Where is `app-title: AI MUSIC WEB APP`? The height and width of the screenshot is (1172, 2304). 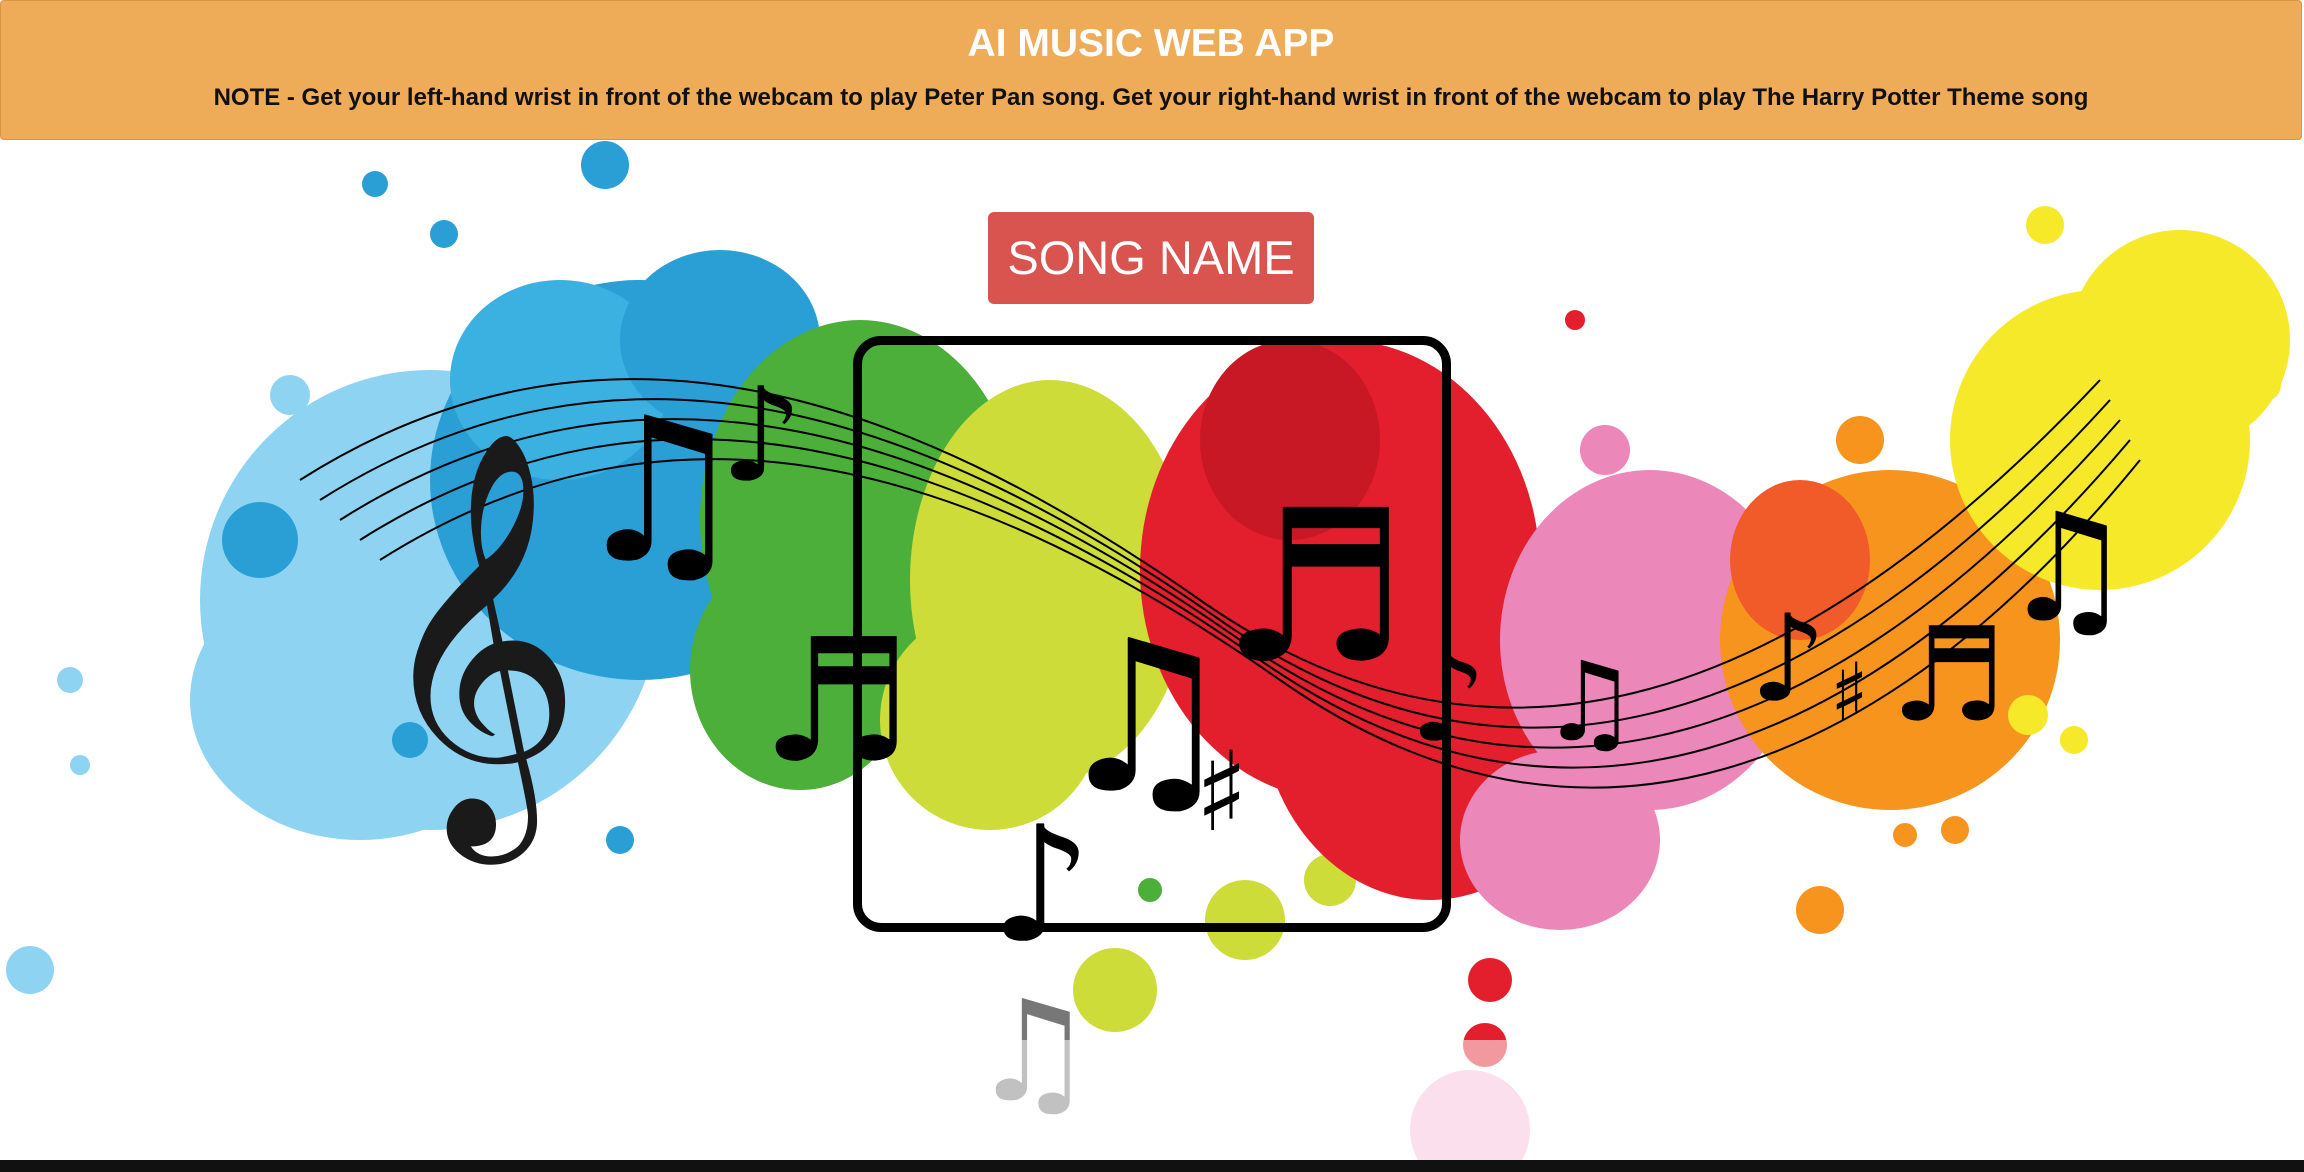 app-title: AI MUSIC WEB APP is located at coordinates (1151, 43).